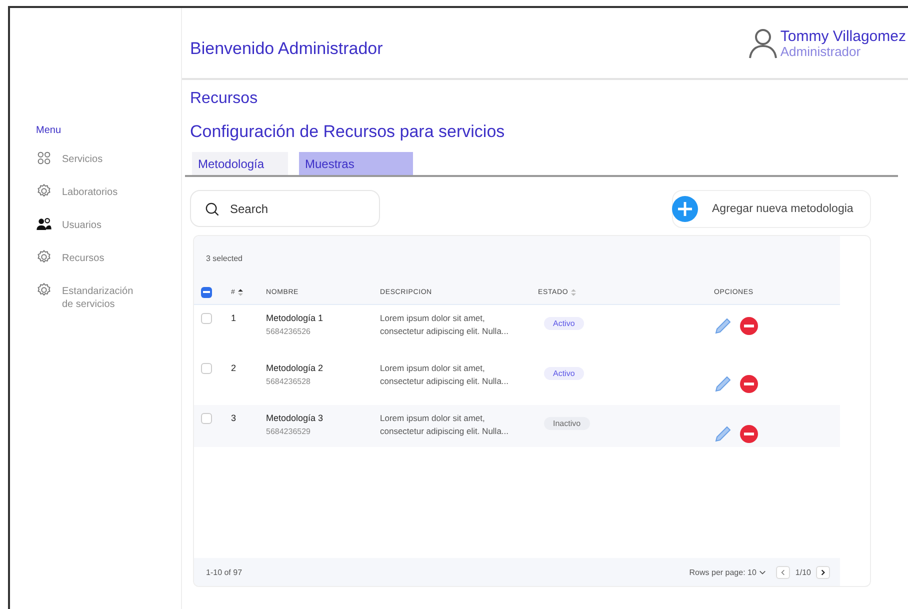  Describe the element at coordinates (44, 158) in the screenshot. I see `grid-icon` at that location.